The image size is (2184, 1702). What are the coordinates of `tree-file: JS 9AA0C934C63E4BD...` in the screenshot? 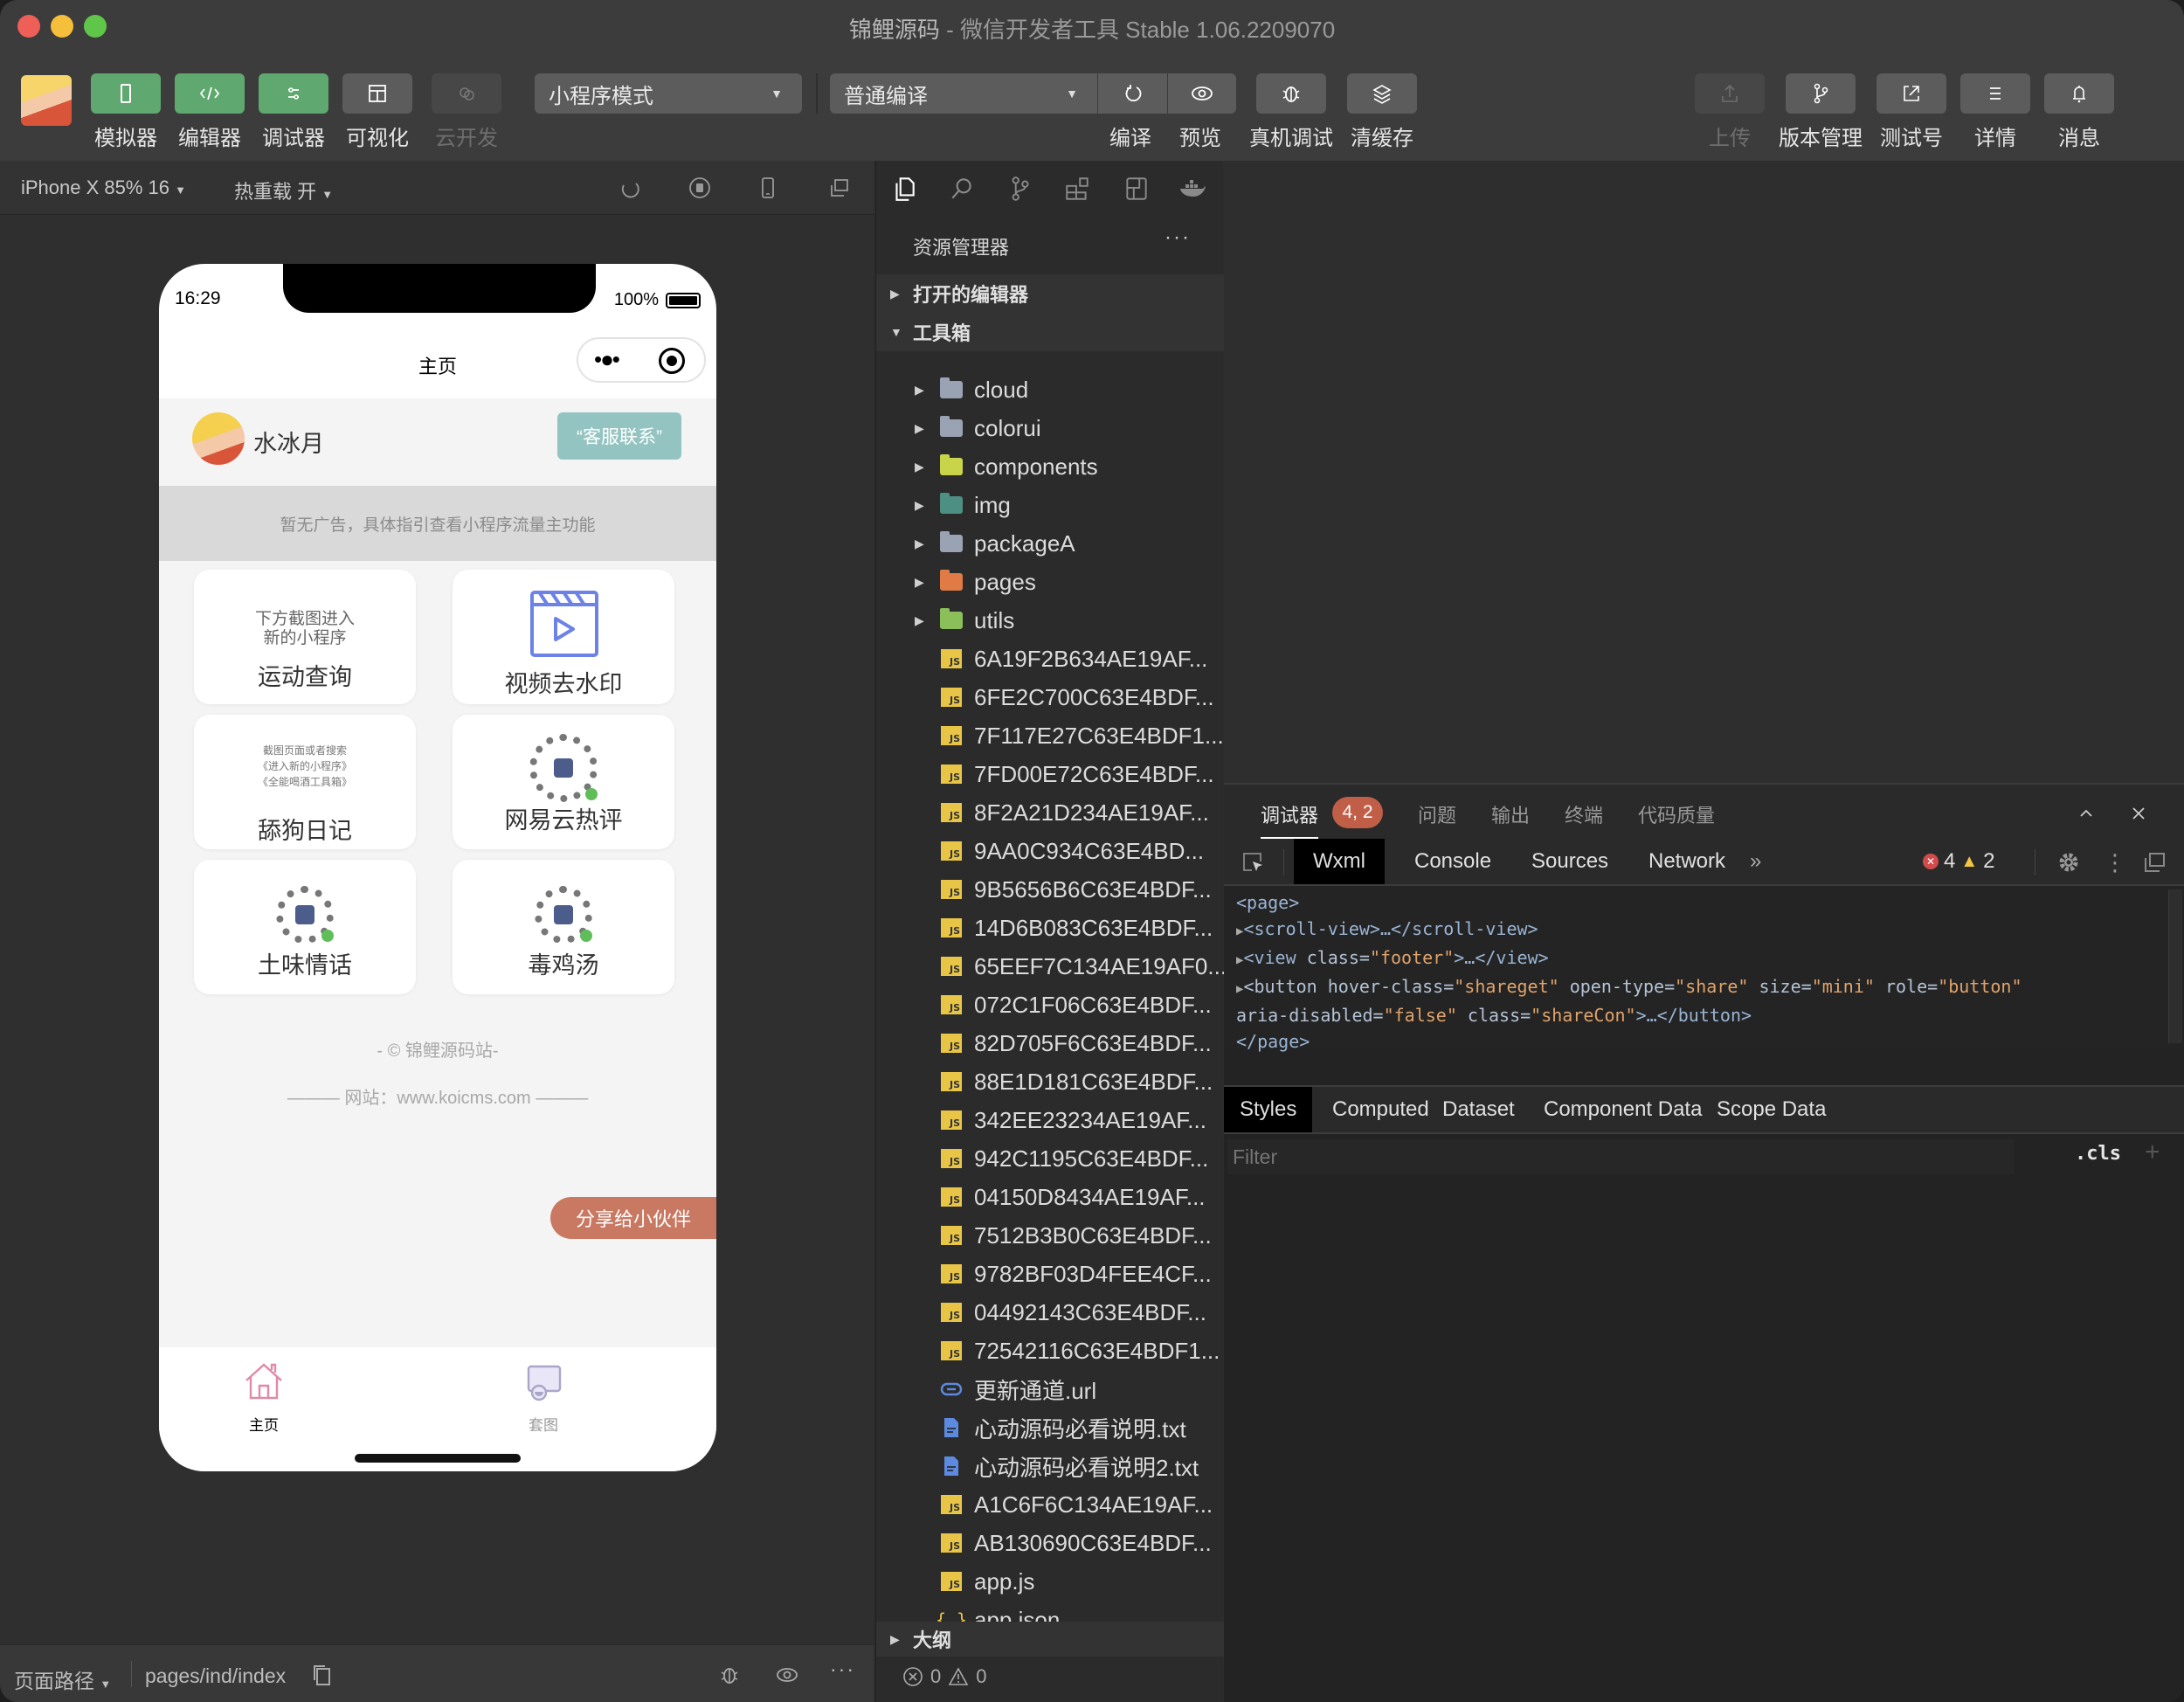 It's located at (1050, 851).